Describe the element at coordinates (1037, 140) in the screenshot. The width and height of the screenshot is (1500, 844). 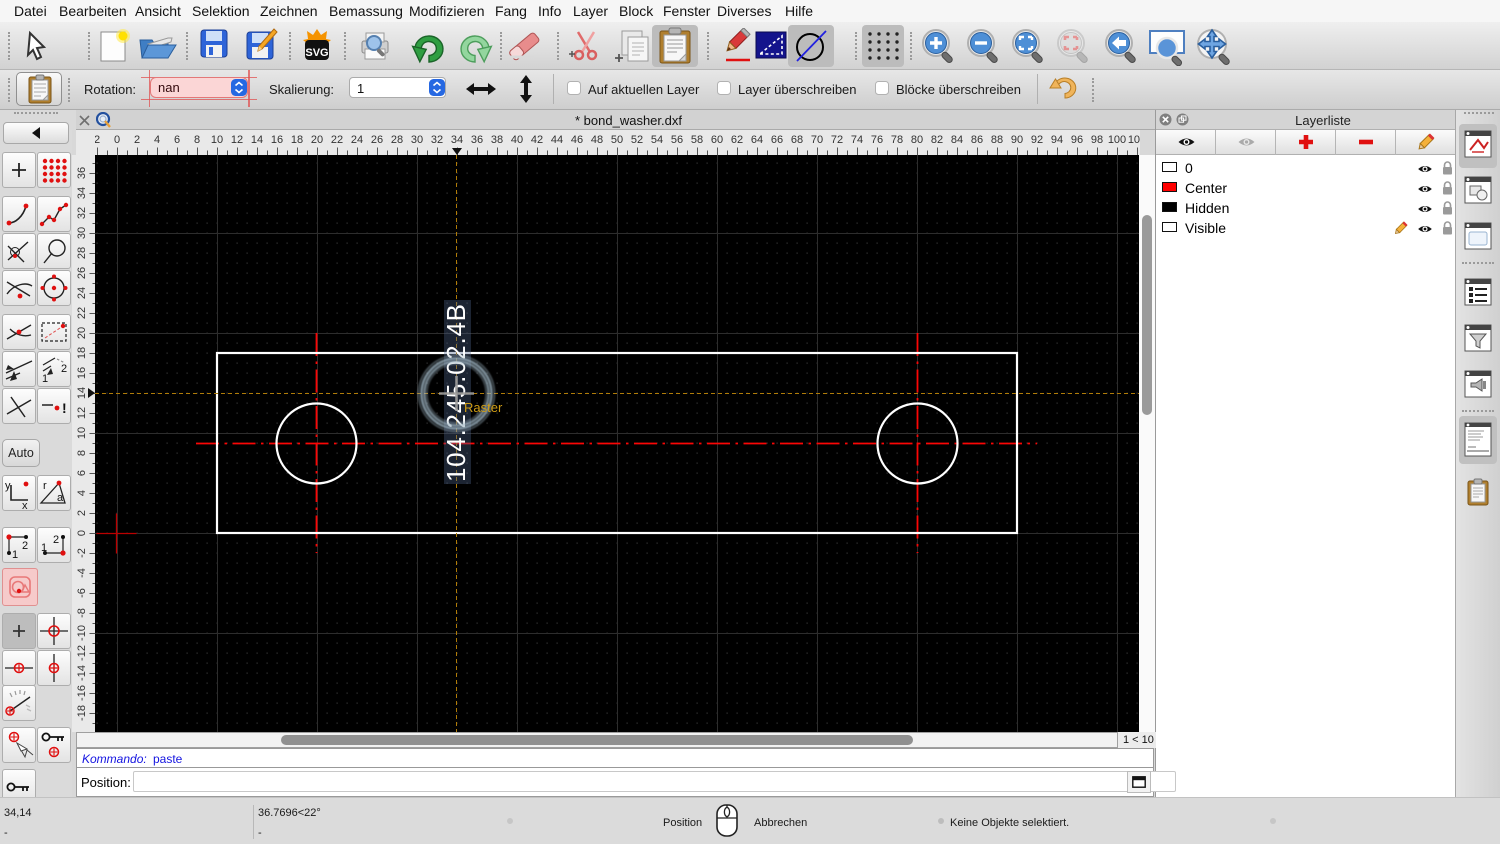
I see `svg-text: 92` at that location.